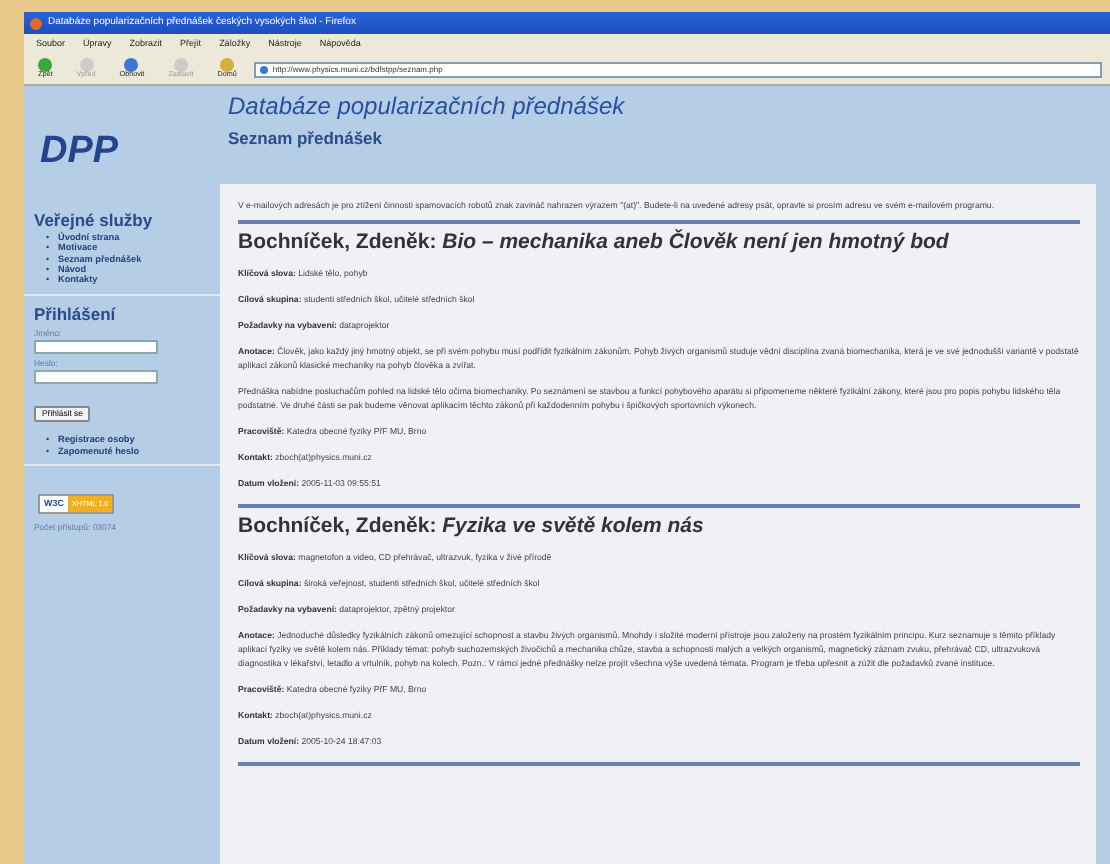  I want to click on section-heading: Přihlášení, so click(76, 313).